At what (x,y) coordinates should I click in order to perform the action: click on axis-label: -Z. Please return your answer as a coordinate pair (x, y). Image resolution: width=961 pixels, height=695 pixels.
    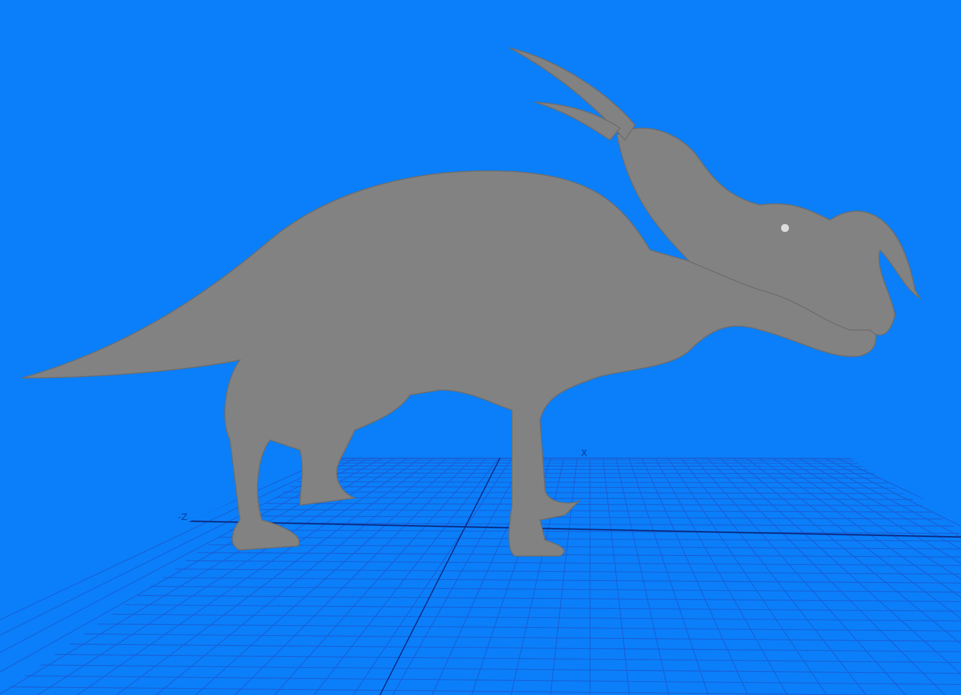
    Looking at the image, I should click on (183, 518).